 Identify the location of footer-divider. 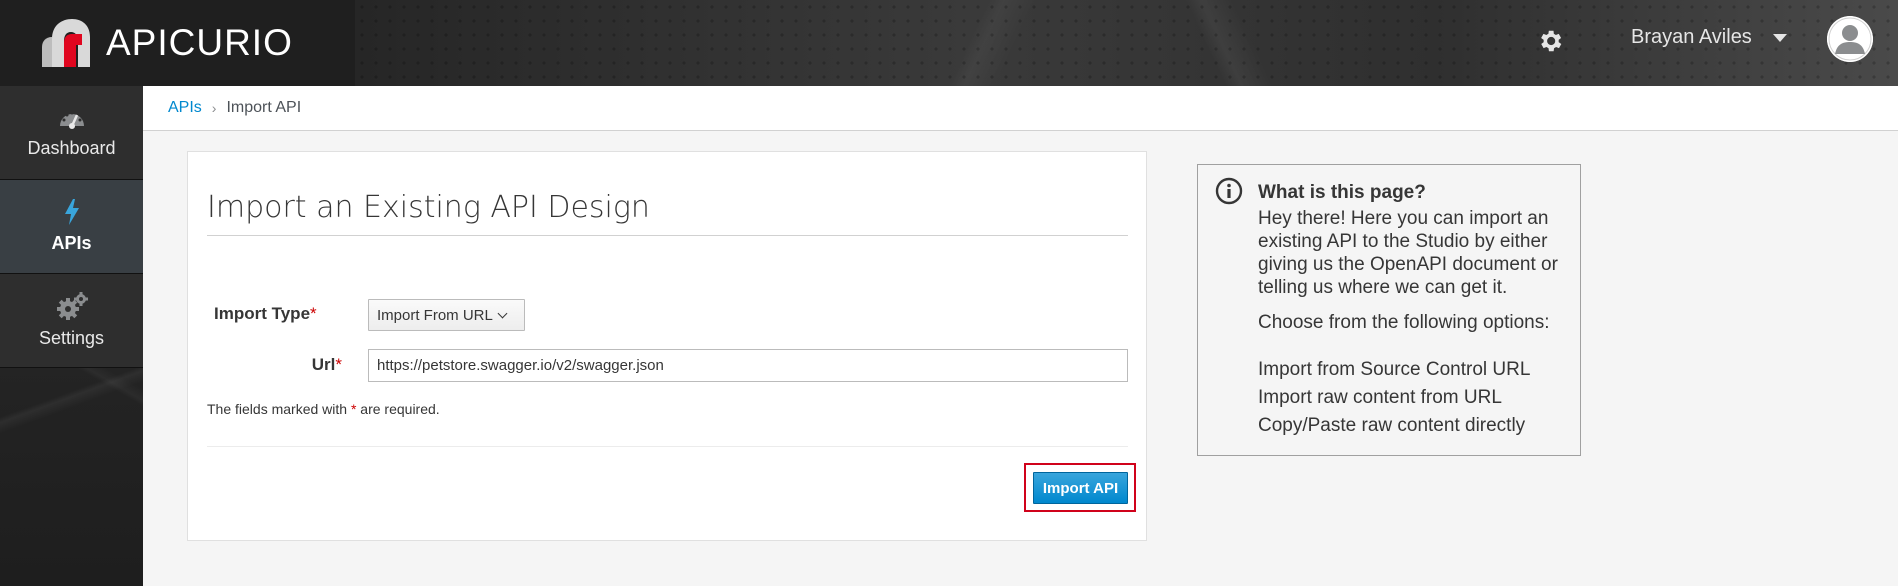
(667, 446).